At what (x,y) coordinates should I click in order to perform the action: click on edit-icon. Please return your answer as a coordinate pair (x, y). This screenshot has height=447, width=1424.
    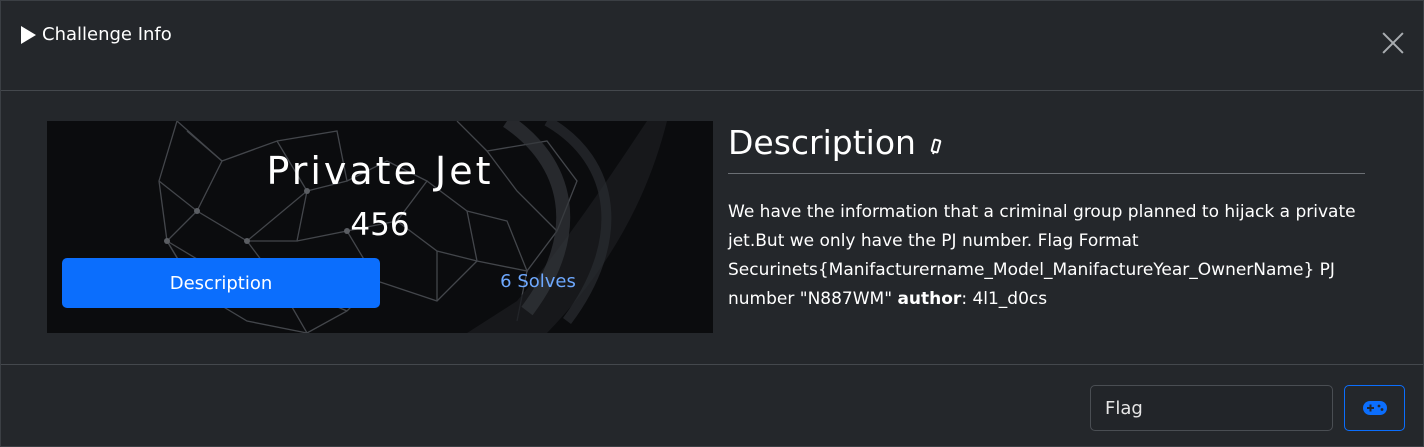
    Looking at the image, I should click on (936, 146).